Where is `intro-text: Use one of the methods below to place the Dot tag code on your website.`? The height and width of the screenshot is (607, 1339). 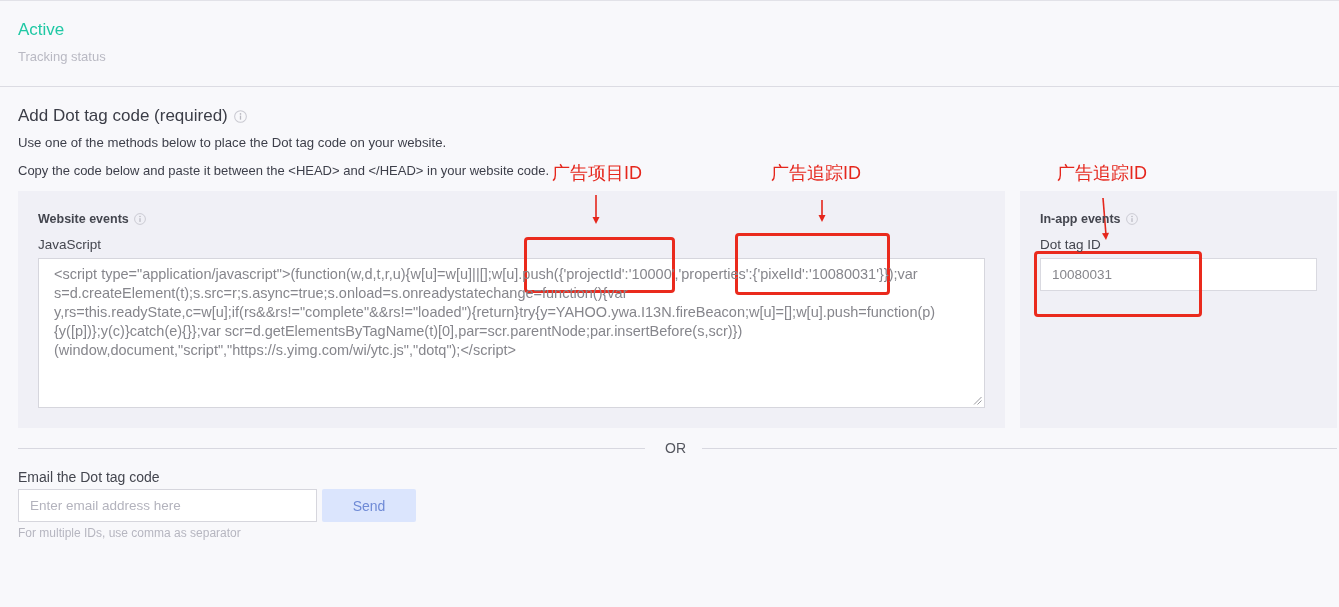 intro-text: Use one of the methods below to place the Dot tag code on your website. is located at coordinates (232, 143).